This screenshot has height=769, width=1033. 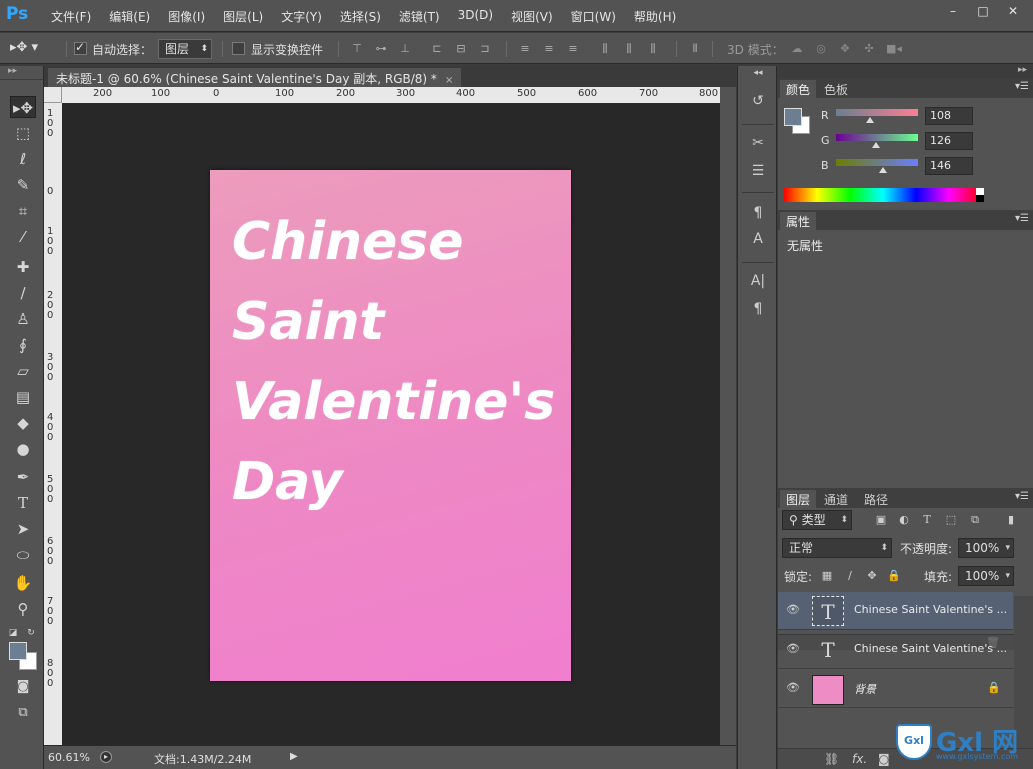 What do you see at coordinates (758, 281) in the screenshot?
I see `character-panel-icon: A|` at bounding box center [758, 281].